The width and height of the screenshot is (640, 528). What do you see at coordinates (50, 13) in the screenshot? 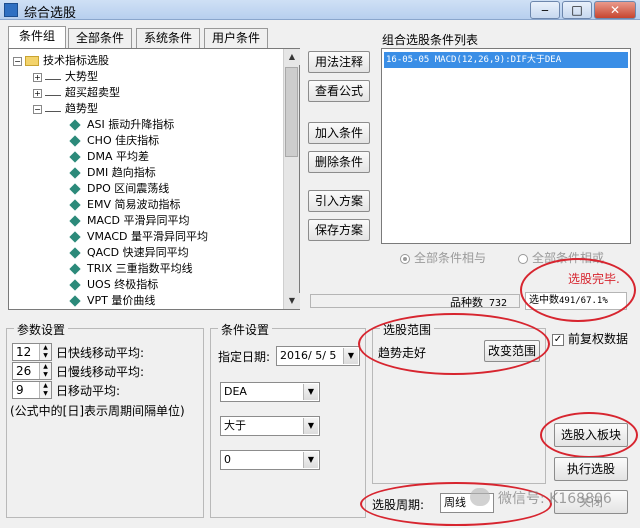
I see `window-title: 综合选股` at bounding box center [50, 13].